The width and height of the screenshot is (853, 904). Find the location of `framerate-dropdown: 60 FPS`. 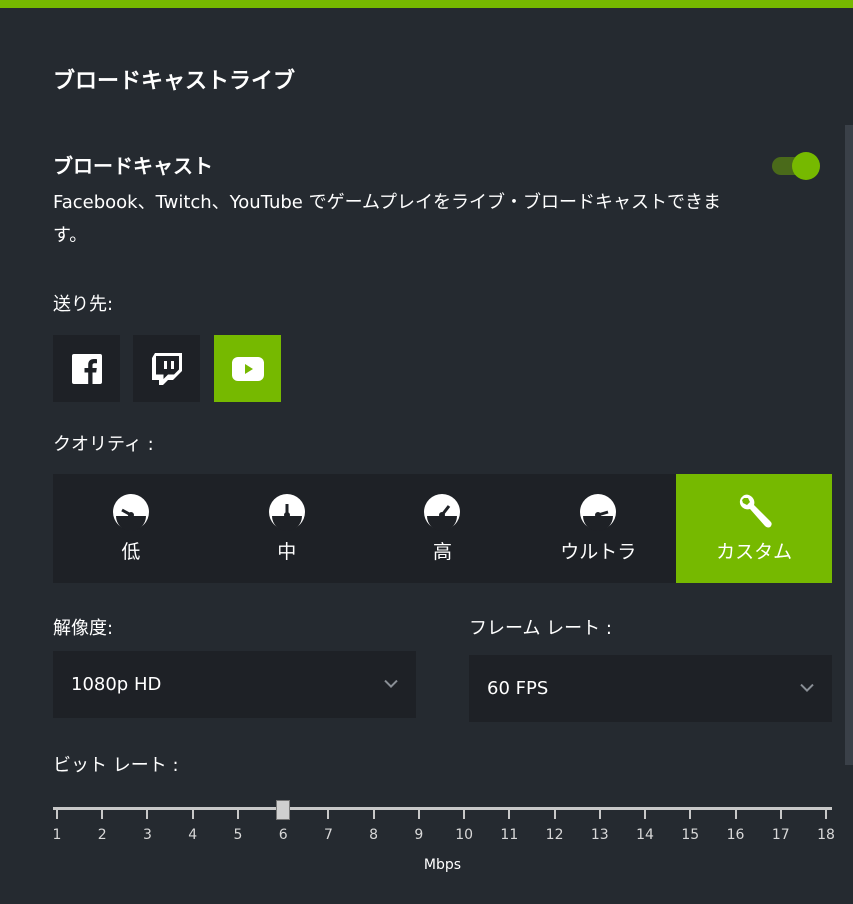

framerate-dropdown: 60 FPS is located at coordinates (650, 688).